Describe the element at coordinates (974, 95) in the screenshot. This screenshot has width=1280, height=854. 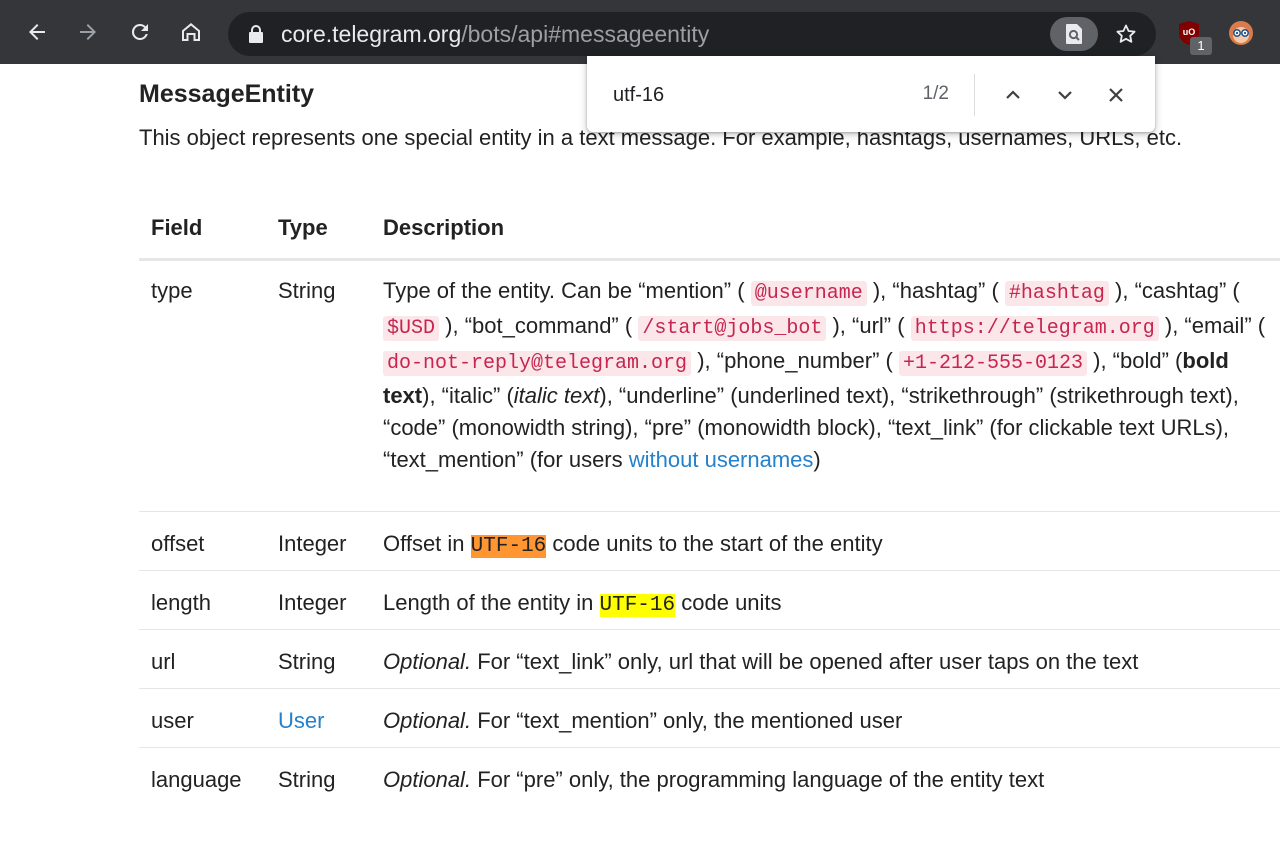
I see `find-divider` at that location.